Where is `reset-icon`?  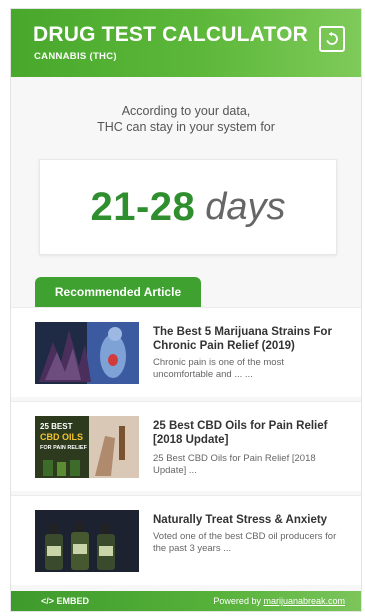 reset-icon is located at coordinates (332, 38).